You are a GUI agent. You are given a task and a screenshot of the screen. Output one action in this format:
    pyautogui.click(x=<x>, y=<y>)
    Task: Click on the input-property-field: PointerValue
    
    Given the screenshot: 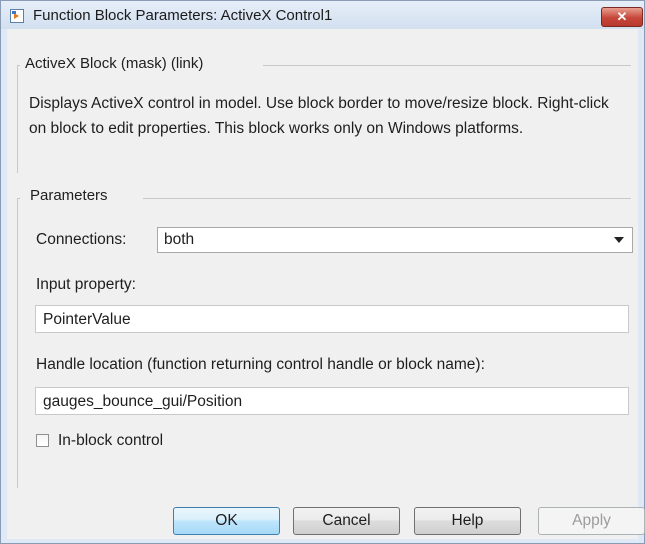 What is the action you would take?
    pyautogui.click(x=332, y=319)
    